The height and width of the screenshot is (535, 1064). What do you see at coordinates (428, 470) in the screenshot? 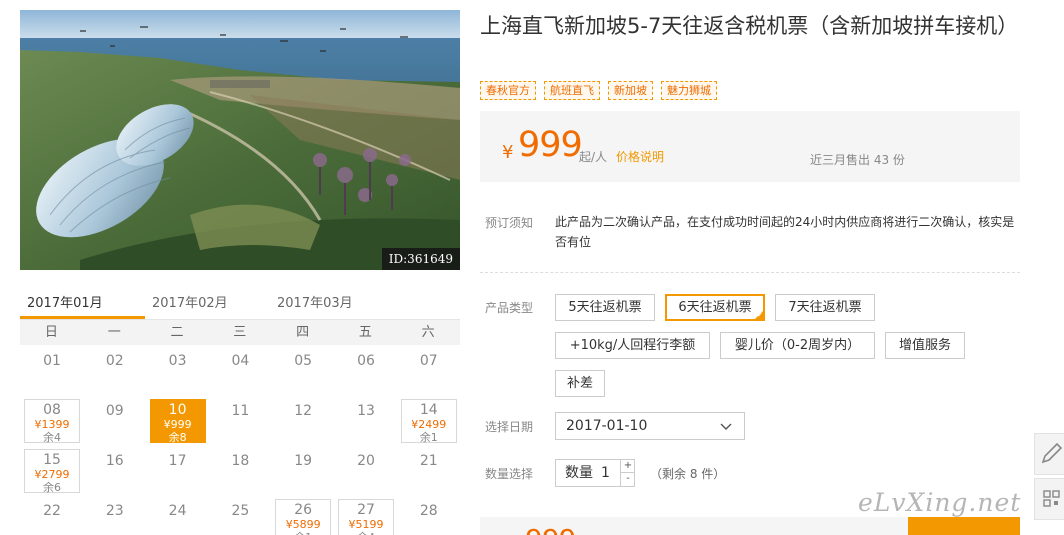
I see `calendar-day-cell: 21` at bounding box center [428, 470].